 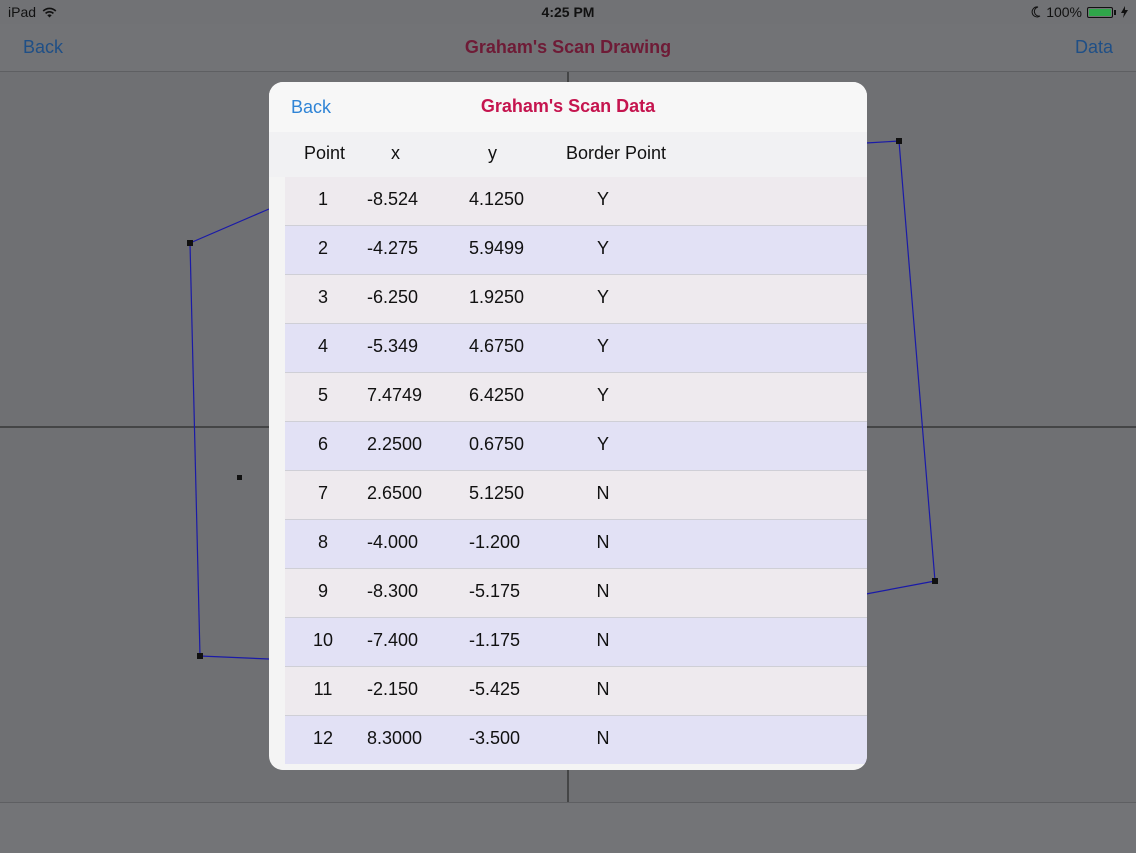 I want to click on cell-x: 7.4749, so click(x=395, y=395).